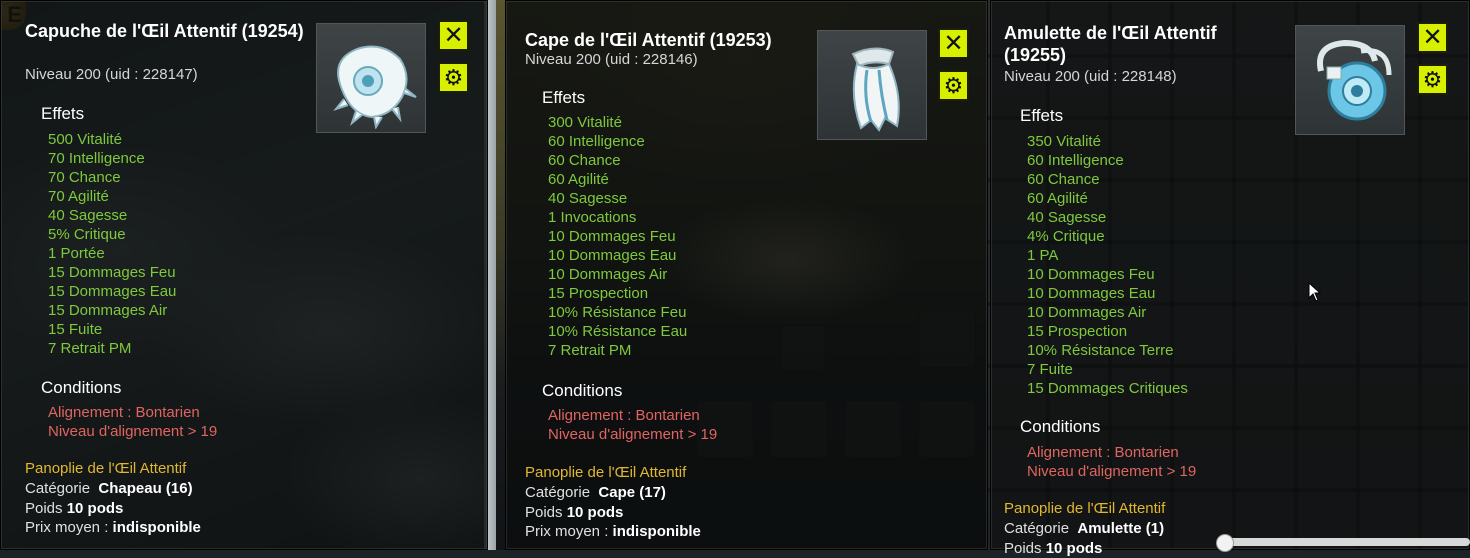  Describe the element at coordinates (108, 310) in the screenshot. I see `effect-line: 15 Dommages Air` at that location.